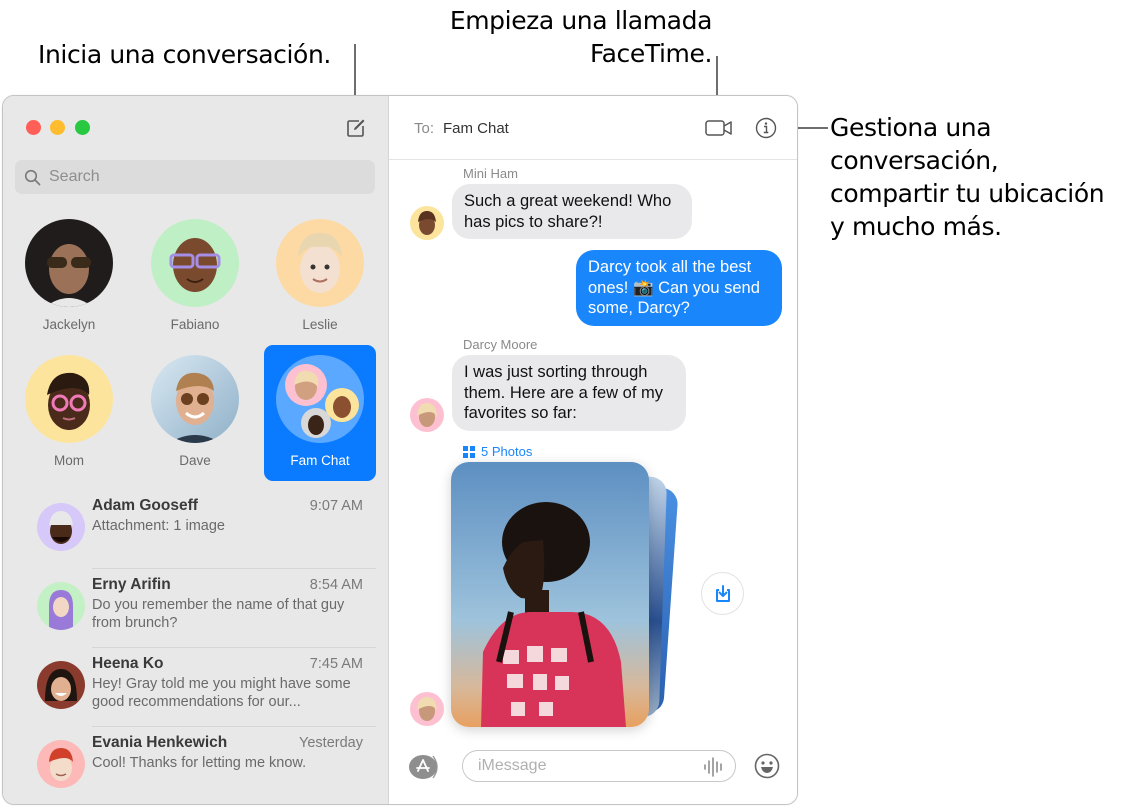  I want to click on apps-button, so click(426, 767).